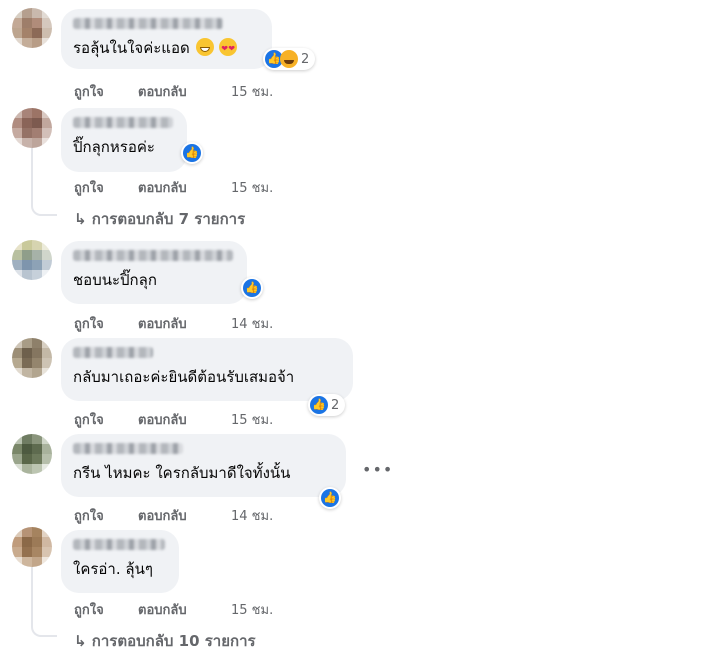  Describe the element at coordinates (114, 147) in the screenshot. I see `comment-text: ปิ๊กลุกหรอค่ะ` at that location.